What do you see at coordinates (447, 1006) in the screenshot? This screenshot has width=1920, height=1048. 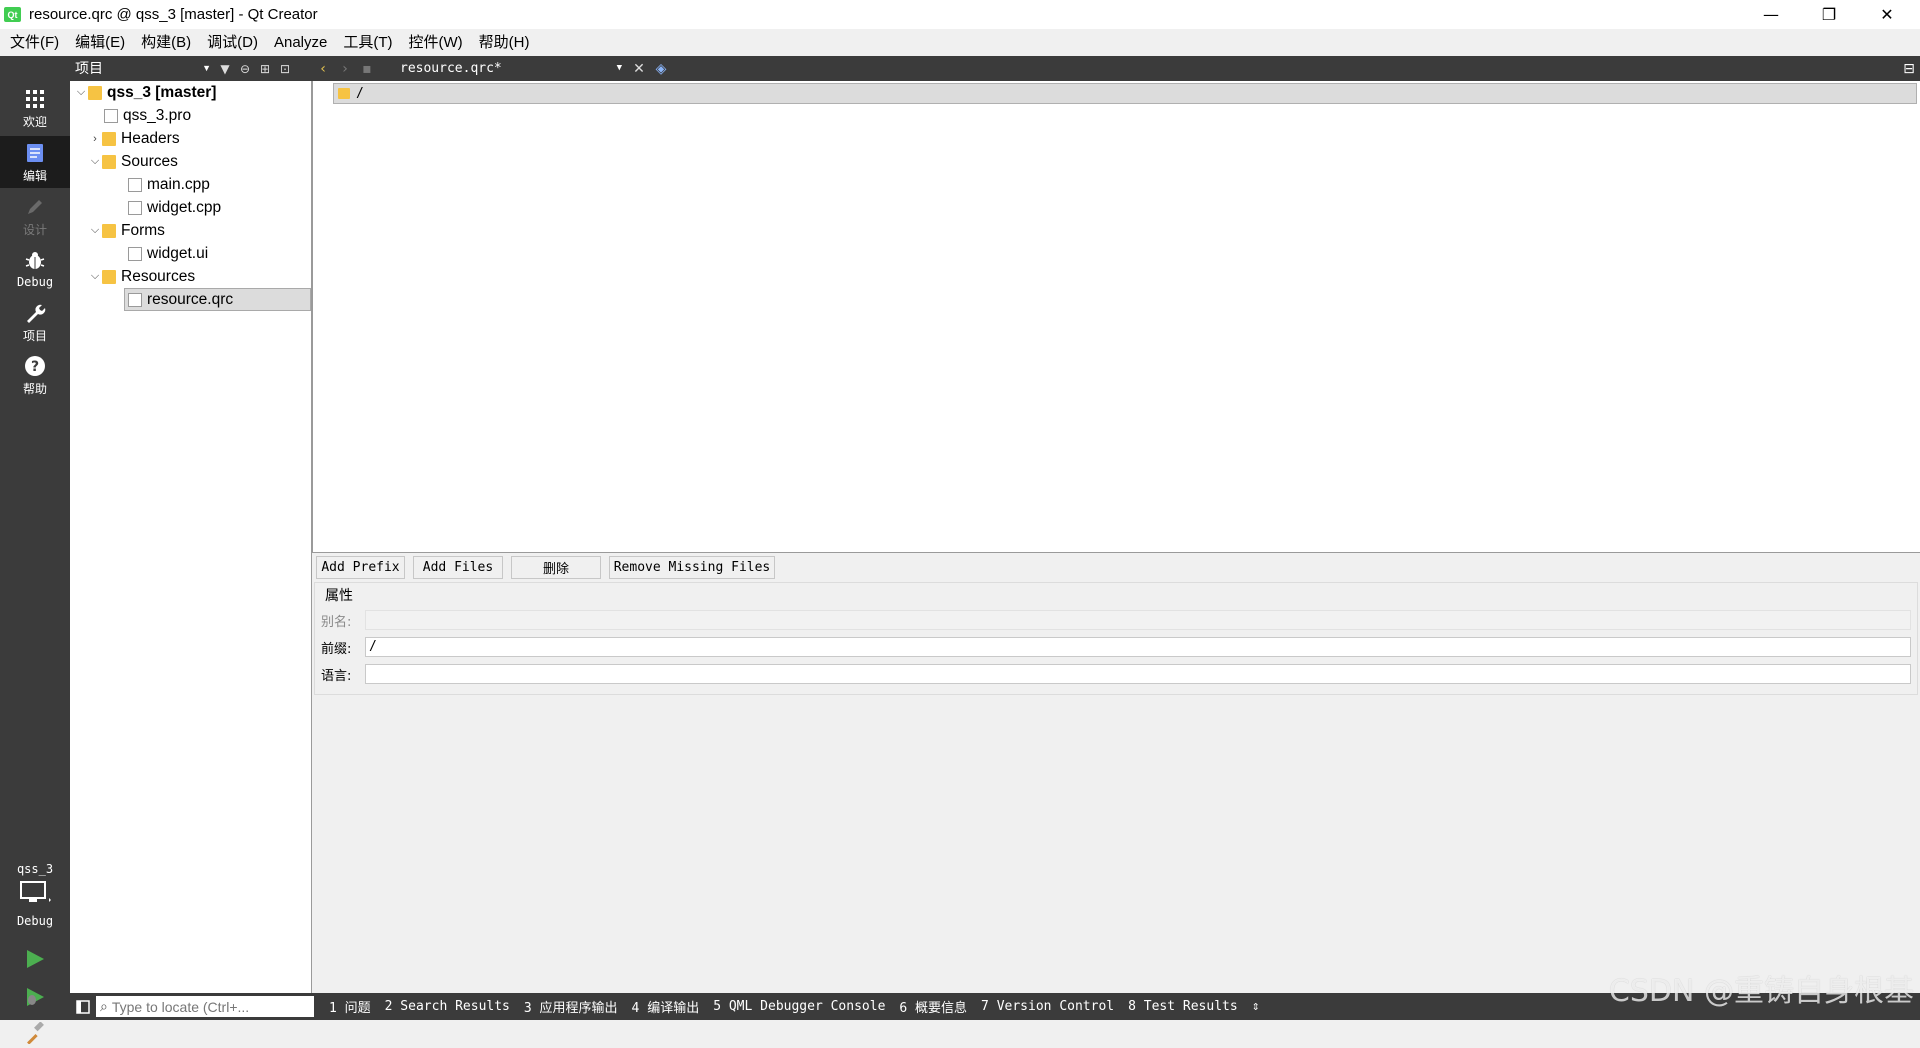 I see `pane-search-results: 2 Search Results` at bounding box center [447, 1006].